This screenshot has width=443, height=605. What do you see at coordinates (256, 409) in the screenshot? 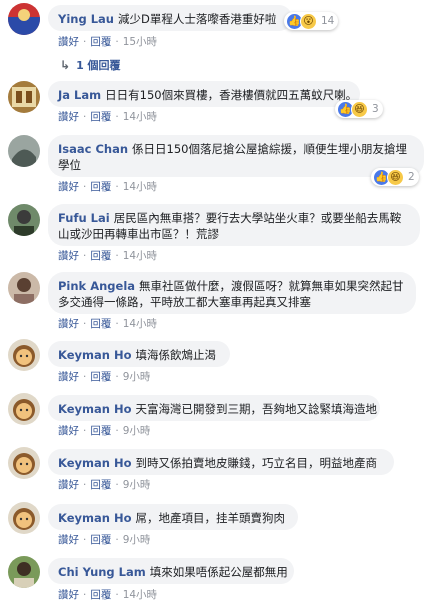
I see `comment-text: 天富海灣已開發到三期，吾夠地又諗緊填海造地` at bounding box center [256, 409].